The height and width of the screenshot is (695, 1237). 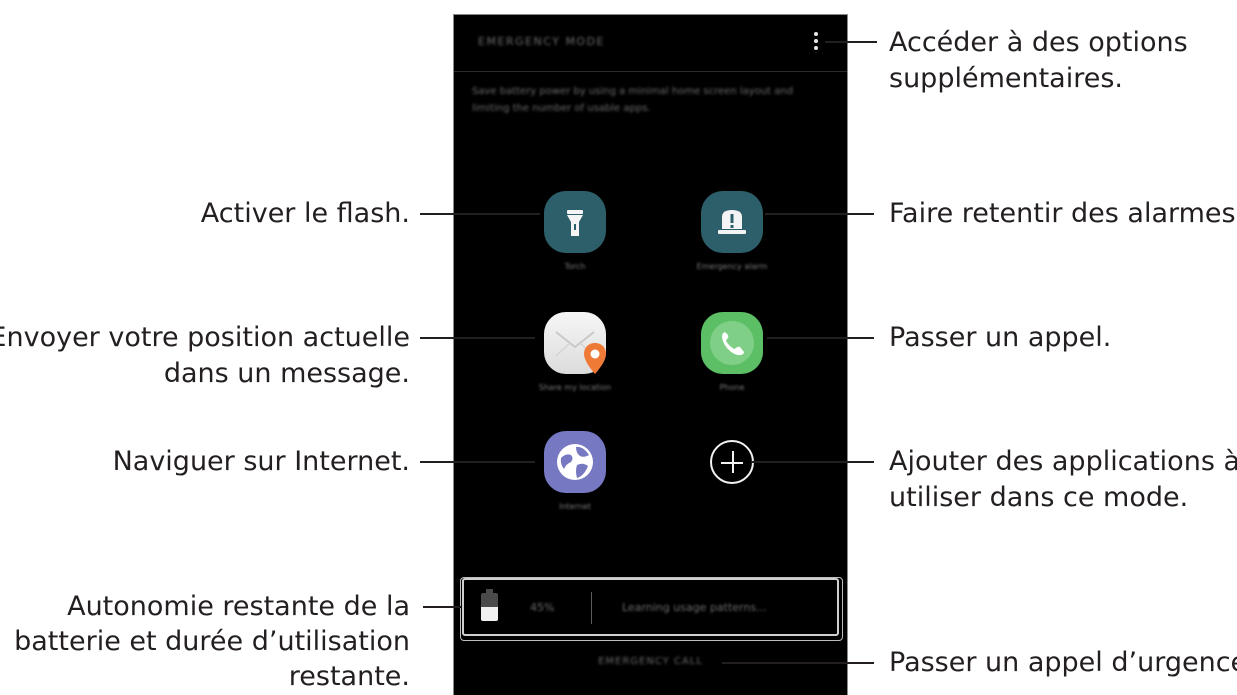 What do you see at coordinates (261, 461) in the screenshot?
I see `internet-callout: Naviguer sur Internet.` at bounding box center [261, 461].